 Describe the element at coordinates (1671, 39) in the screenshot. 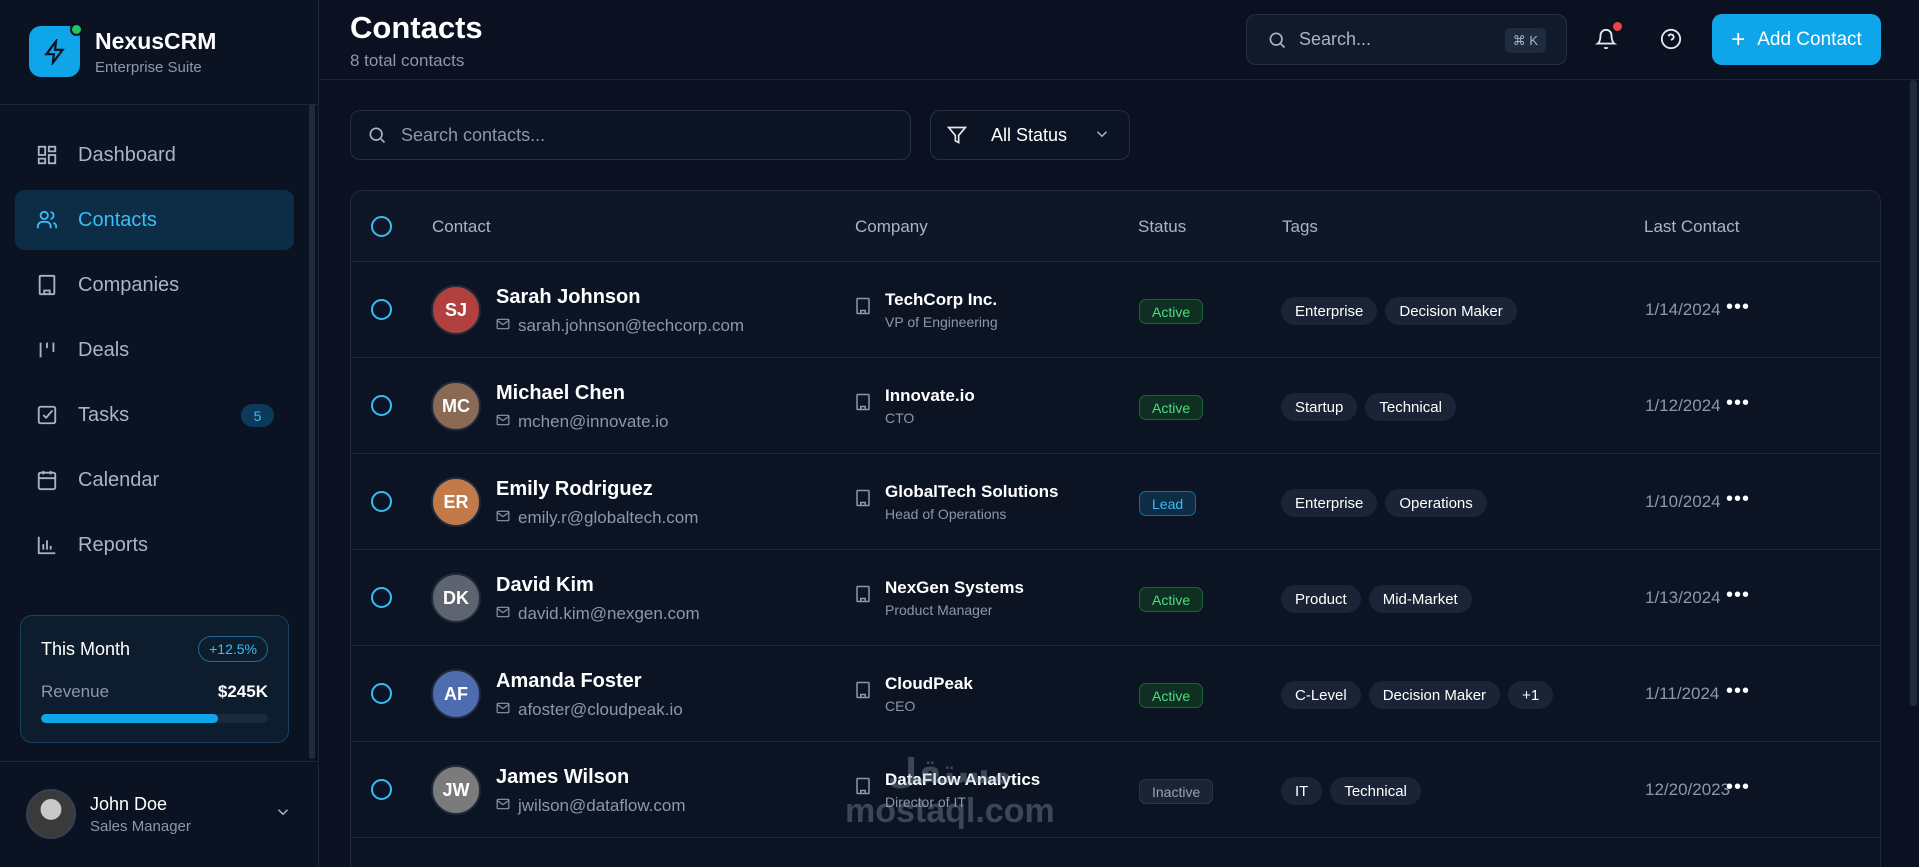

I see `help-icon` at that location.